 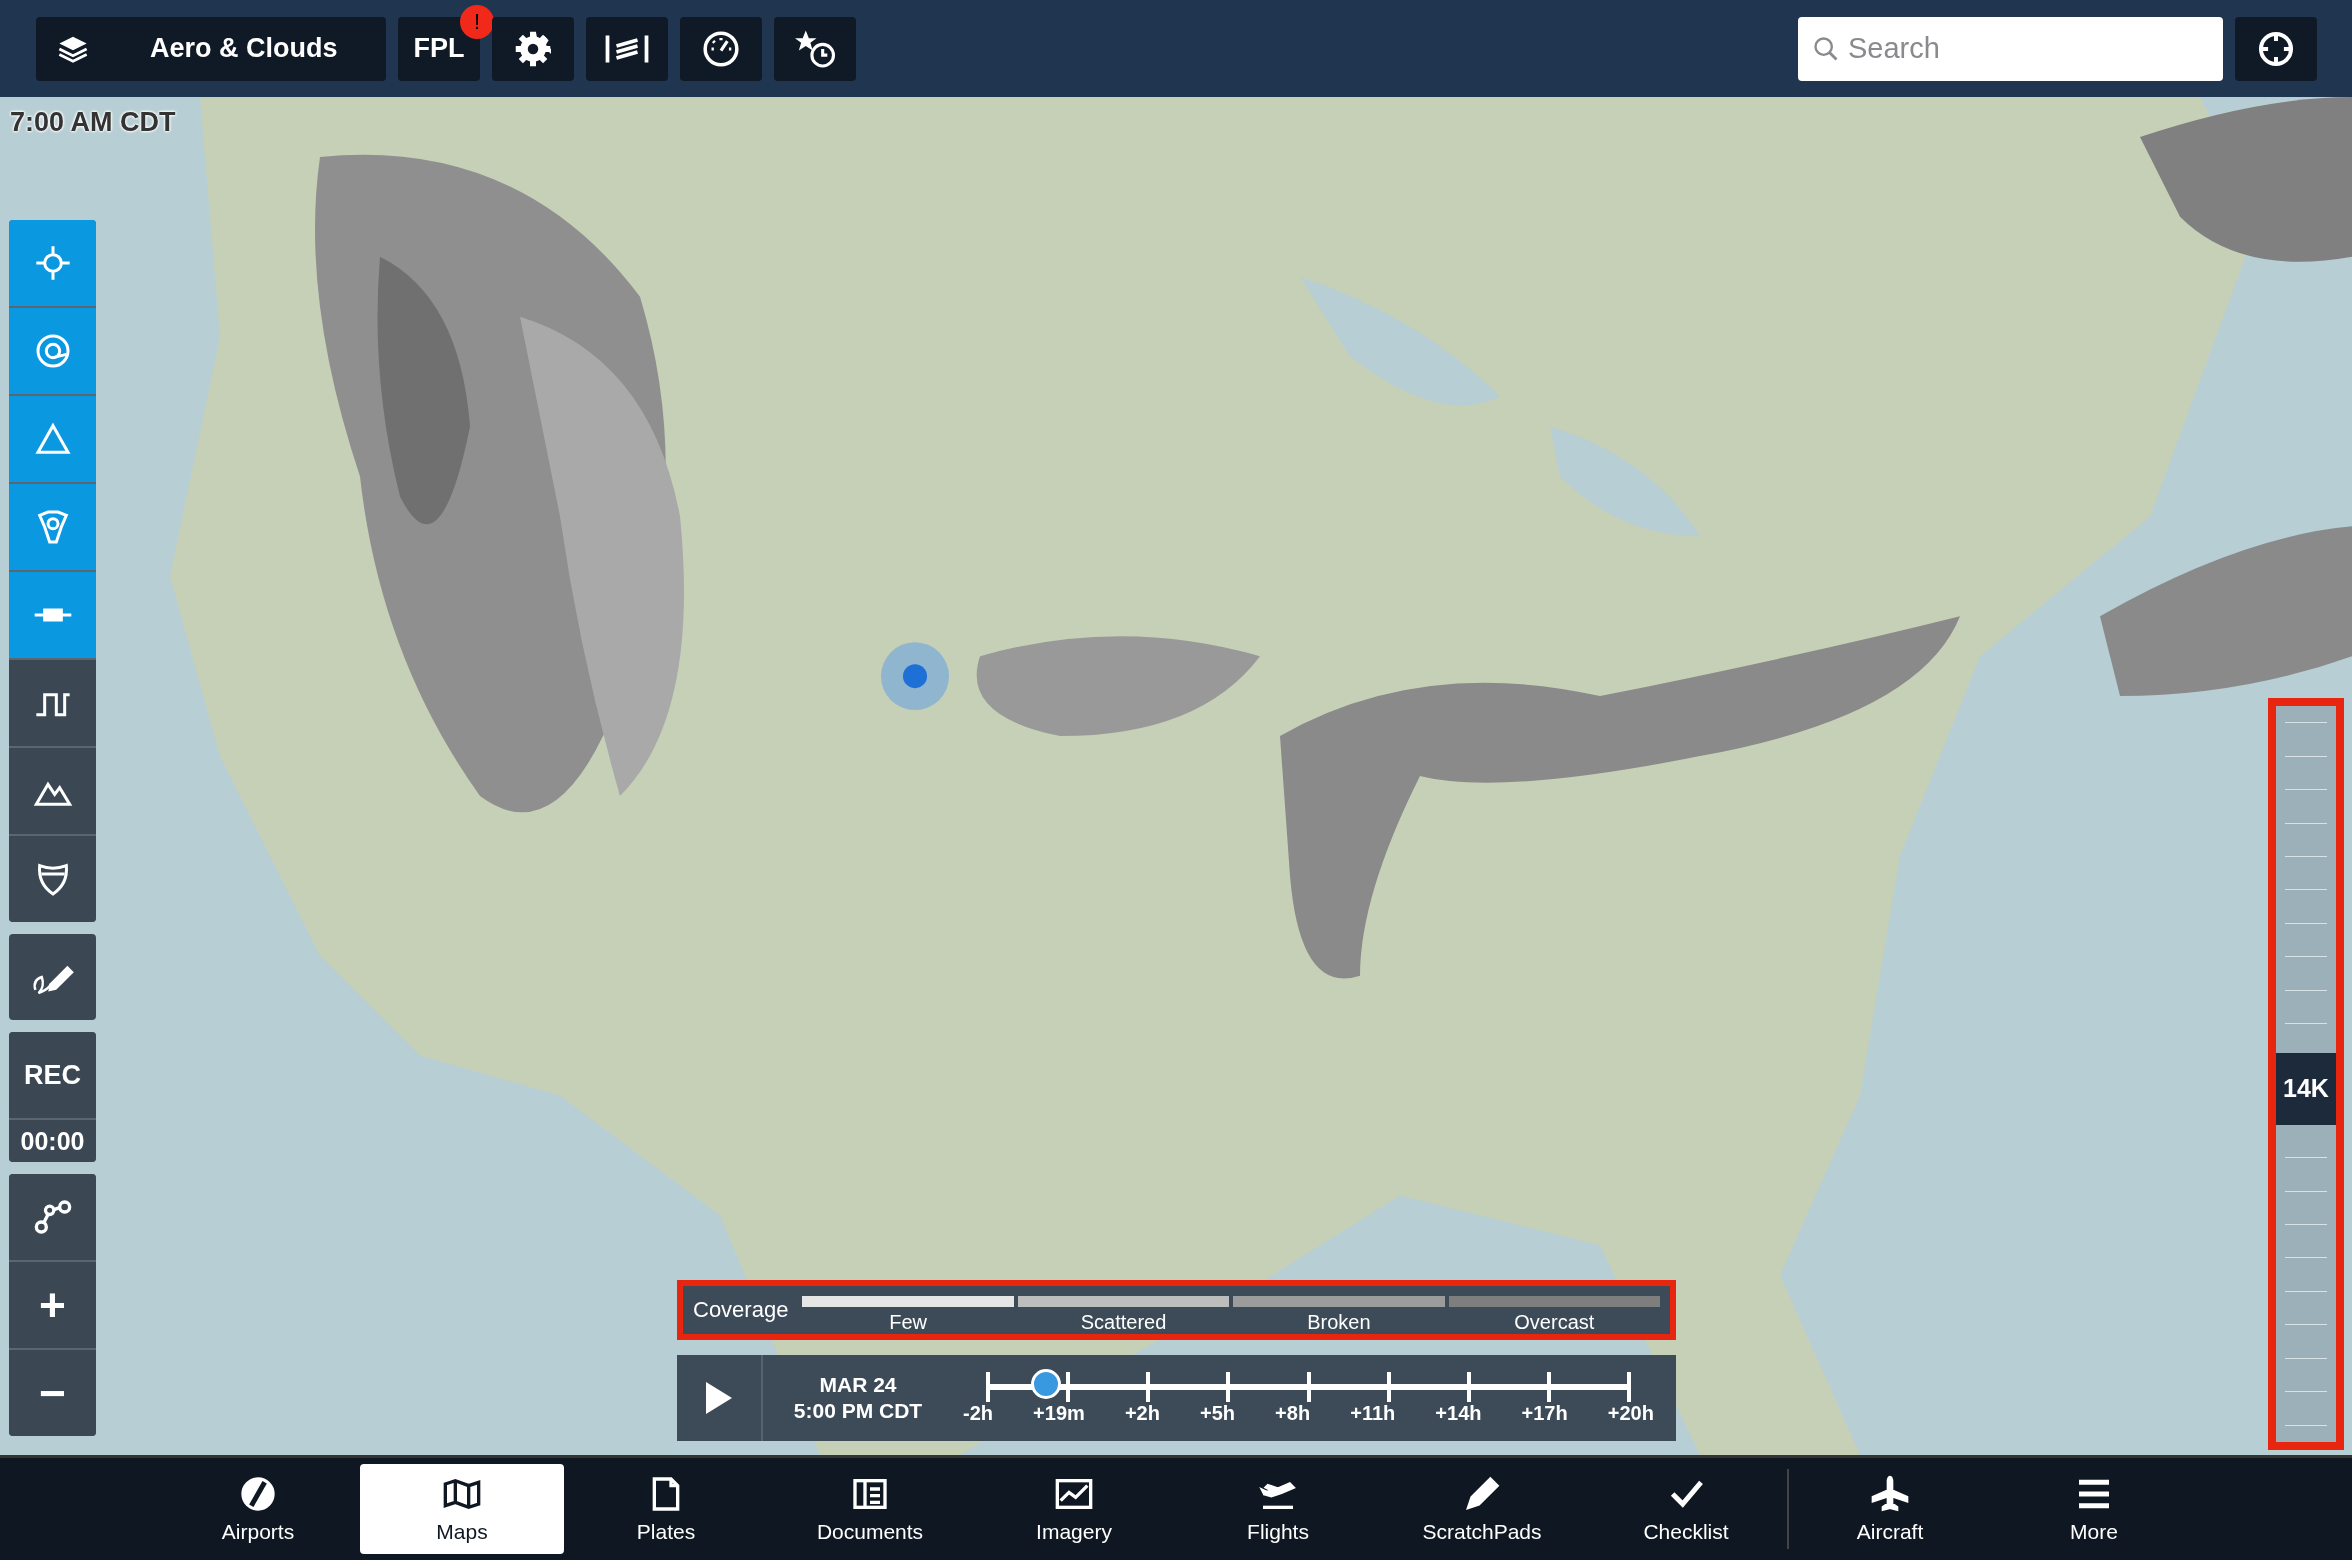 What do you see at coordinates (1074, 1509) in the screenshot?
I see `nav-tab: Imagery` at bounding box center [1074, 1509].